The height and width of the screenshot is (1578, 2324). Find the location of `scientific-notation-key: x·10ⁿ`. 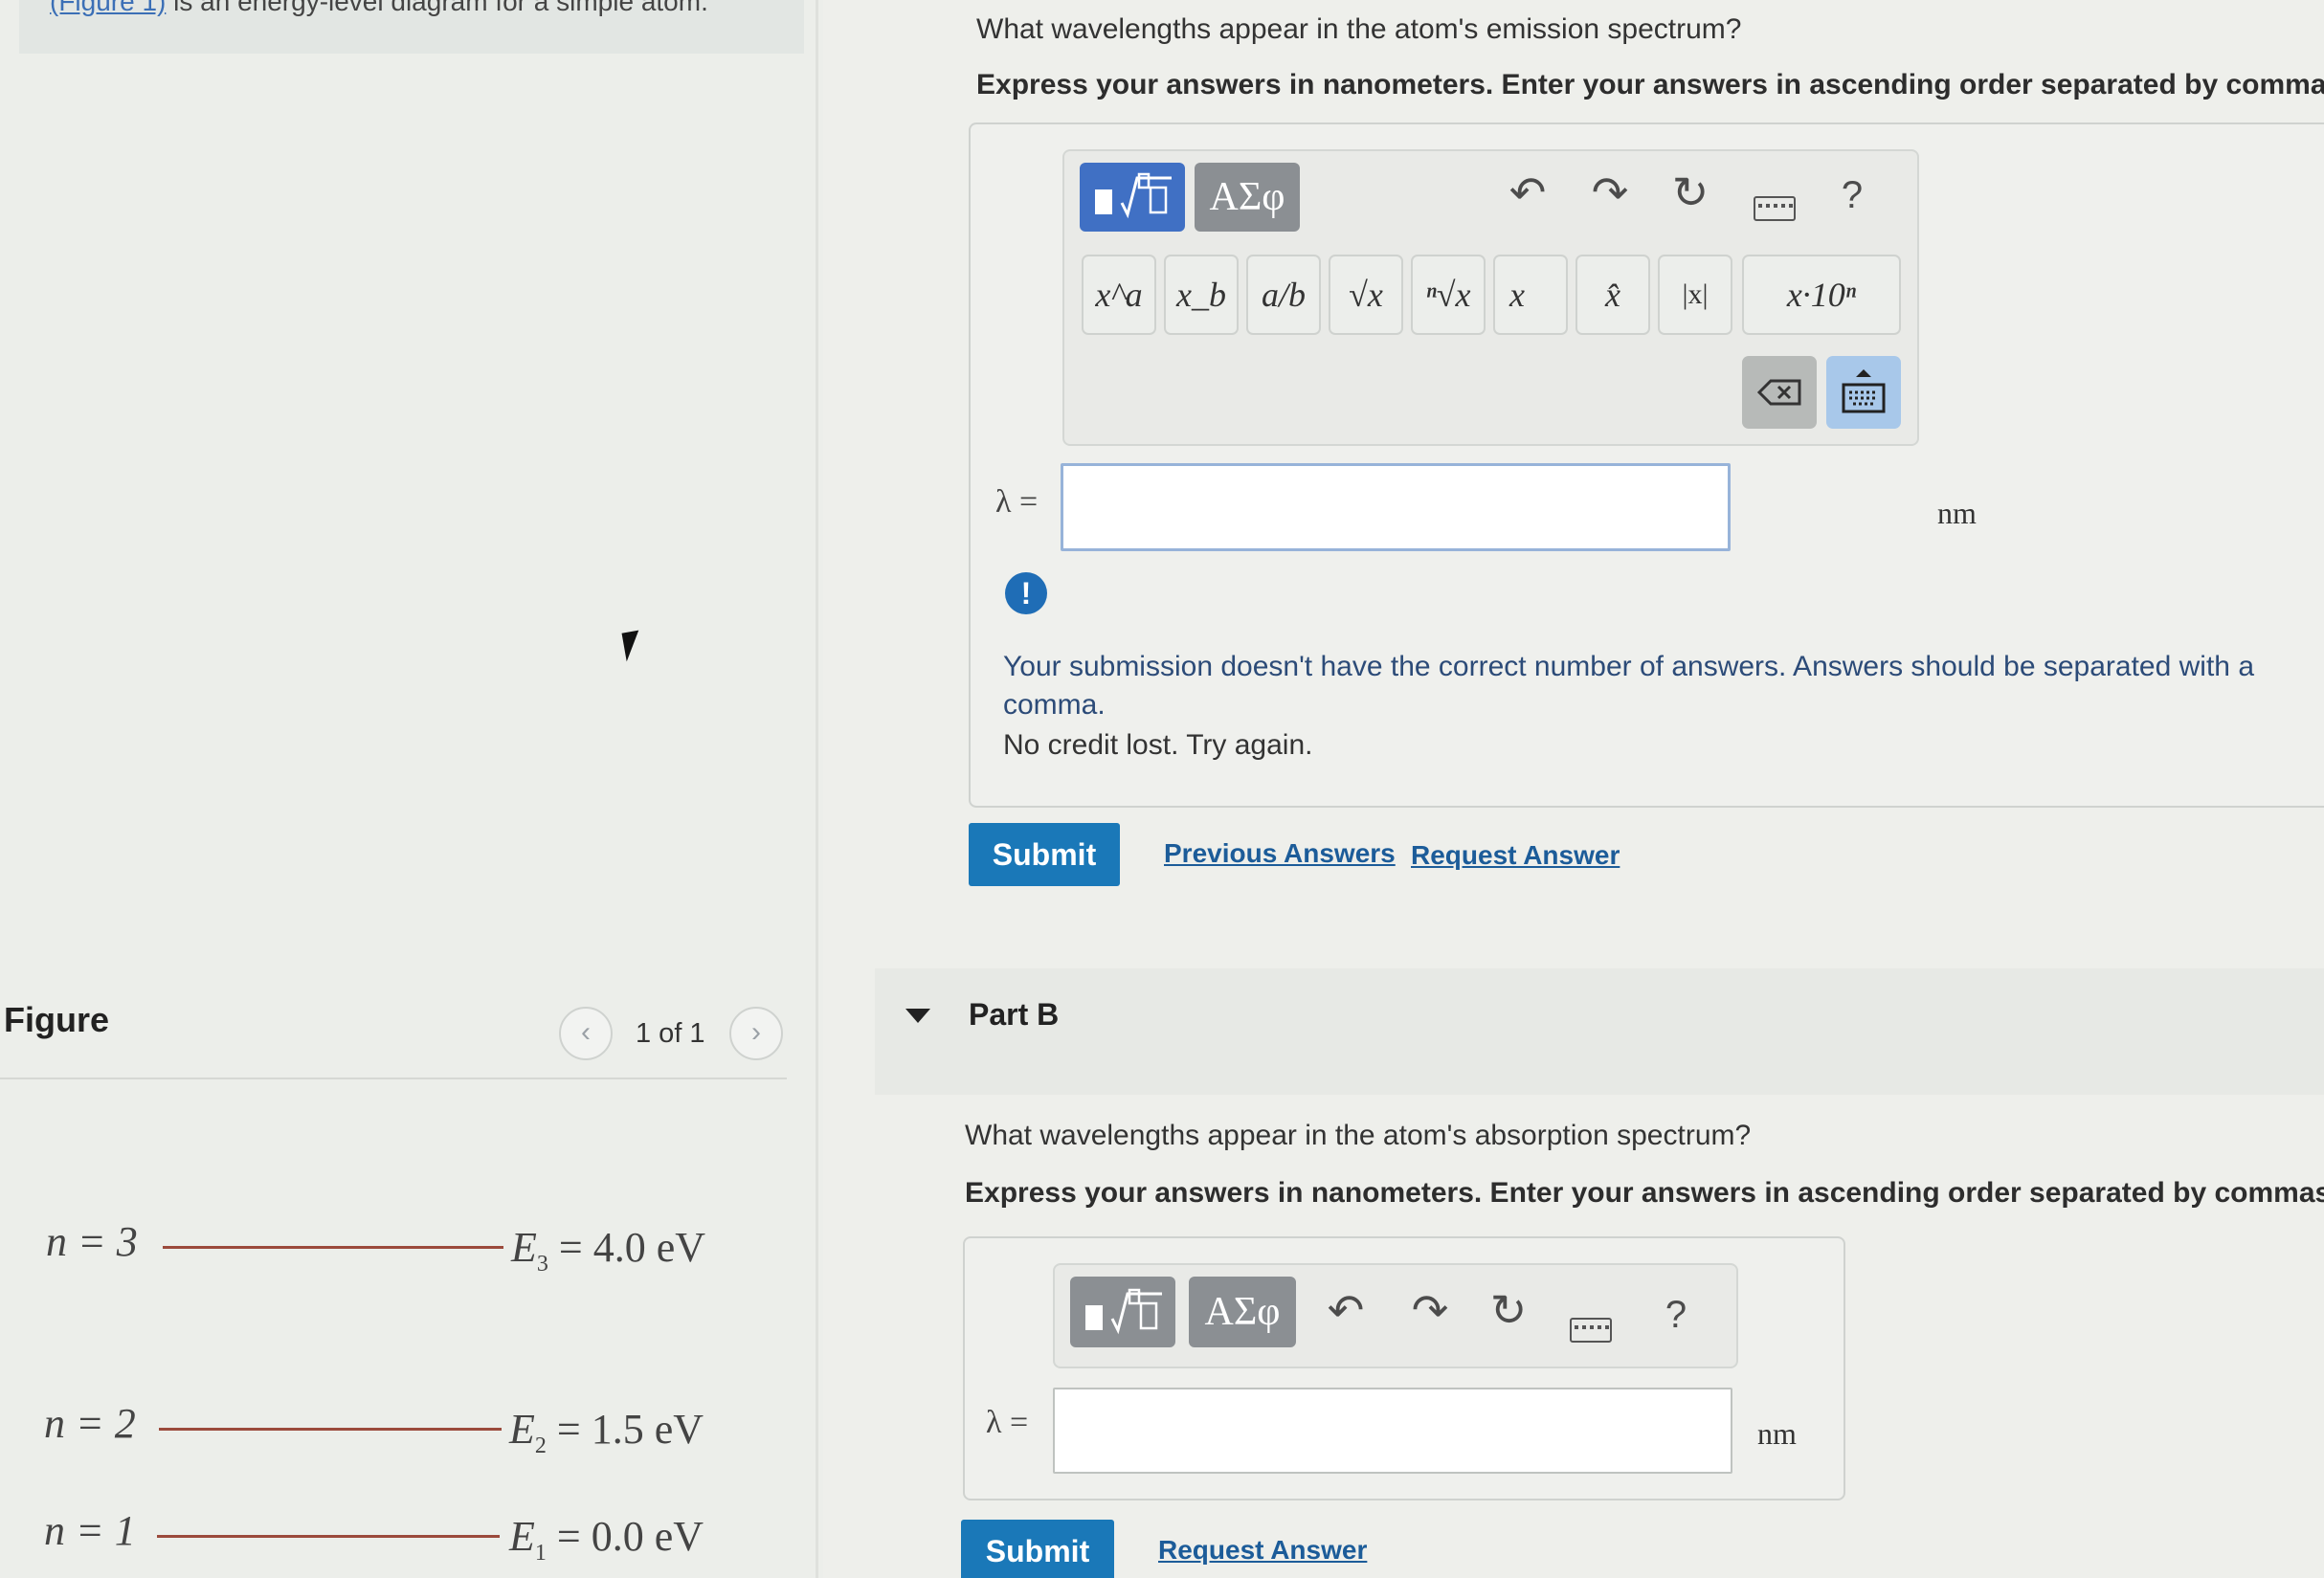

scientific-notation-key: x·10ⁿ is located at coordinates (1821, 295).